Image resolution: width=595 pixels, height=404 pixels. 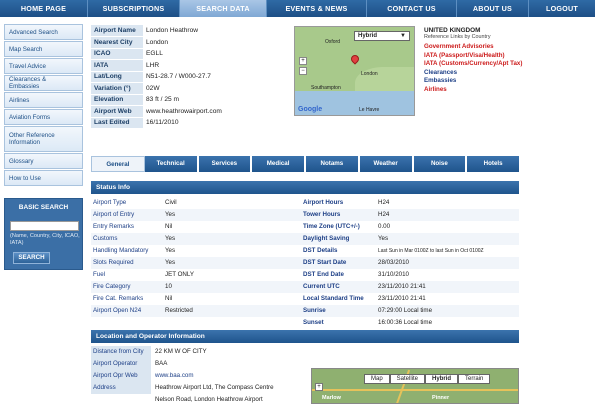 I want to click on tab-general: General, so click(x=118, y=164).